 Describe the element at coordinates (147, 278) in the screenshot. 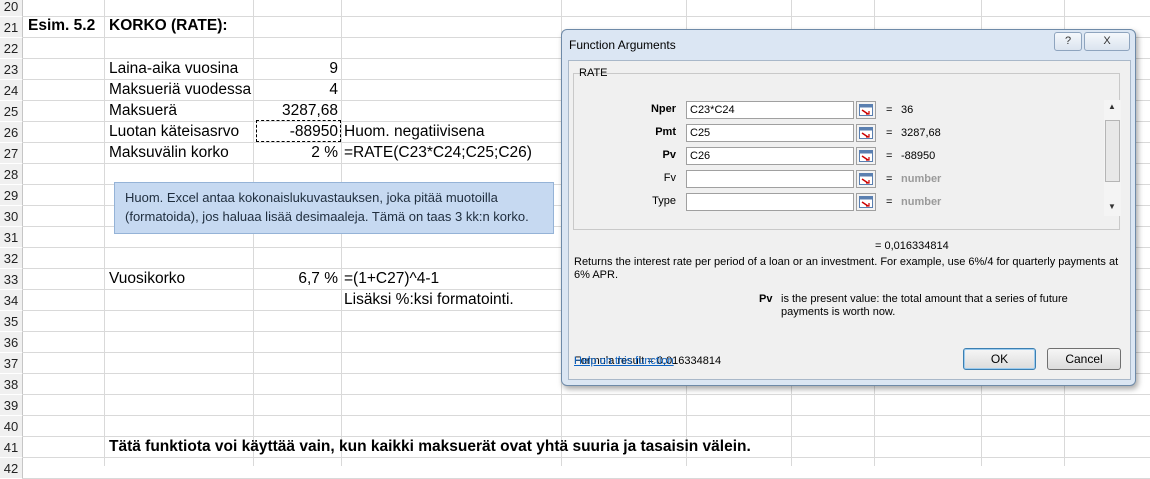

I see `vuosikorko-label: Vuosikorko` at that location.